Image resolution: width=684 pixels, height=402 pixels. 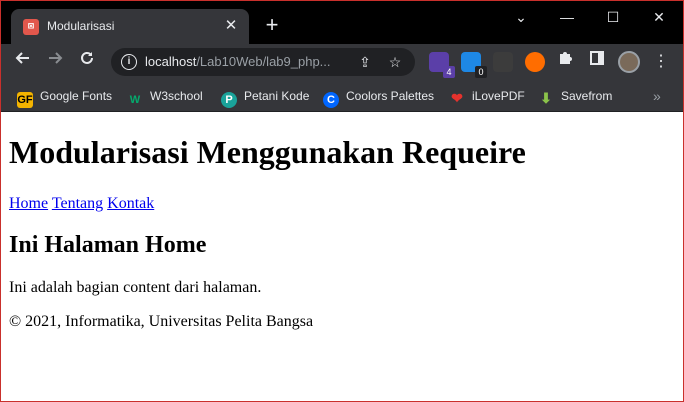 I want to click on bookmark-savefrom: ⬇ Savefrom, so click(x=575, y=96).